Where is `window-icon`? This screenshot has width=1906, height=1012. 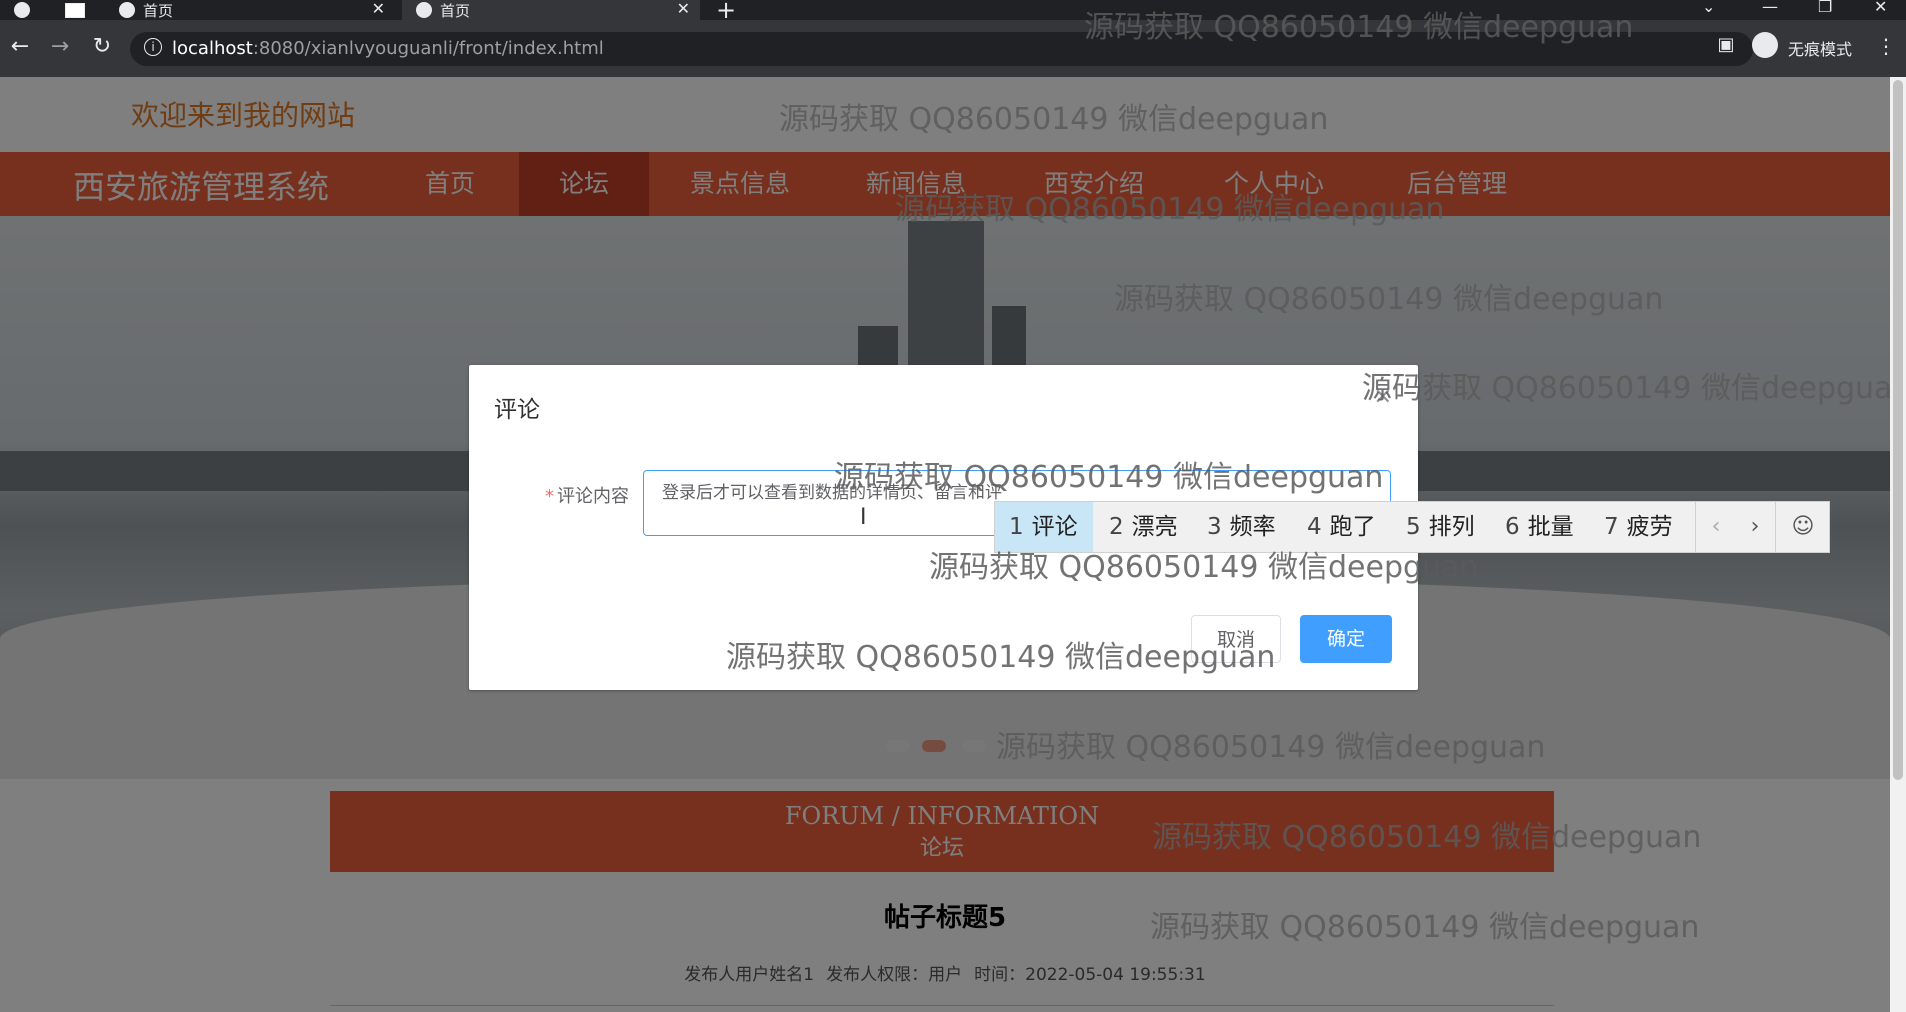
window-icon is located at coordinates (75, 10).